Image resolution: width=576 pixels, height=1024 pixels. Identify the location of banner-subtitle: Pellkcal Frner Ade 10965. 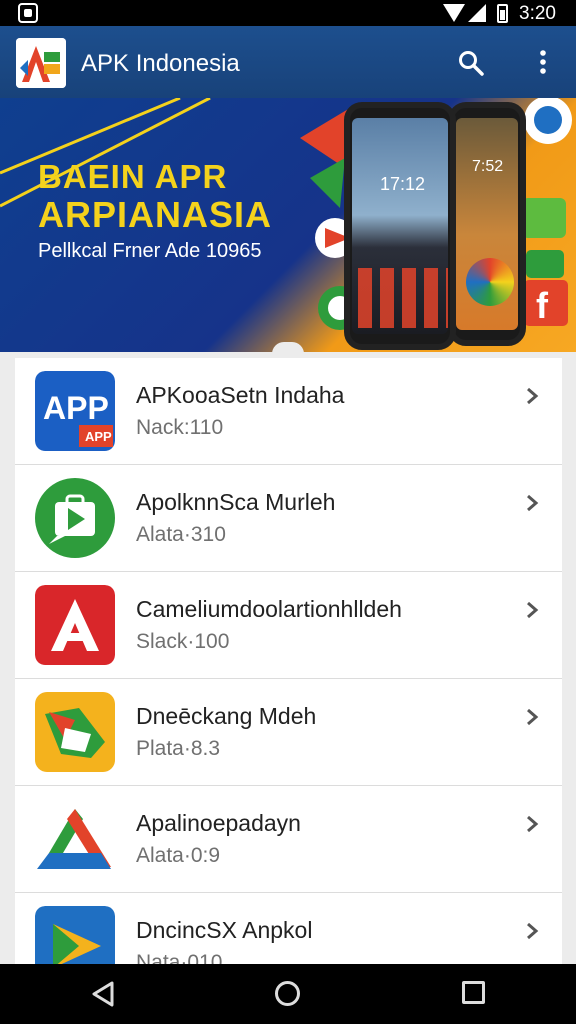
(150, 251).